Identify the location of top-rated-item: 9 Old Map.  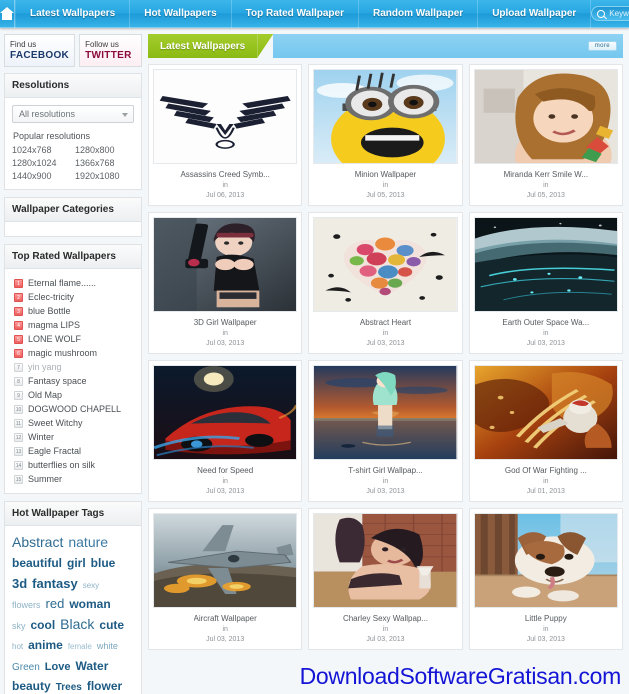
(73, 395).